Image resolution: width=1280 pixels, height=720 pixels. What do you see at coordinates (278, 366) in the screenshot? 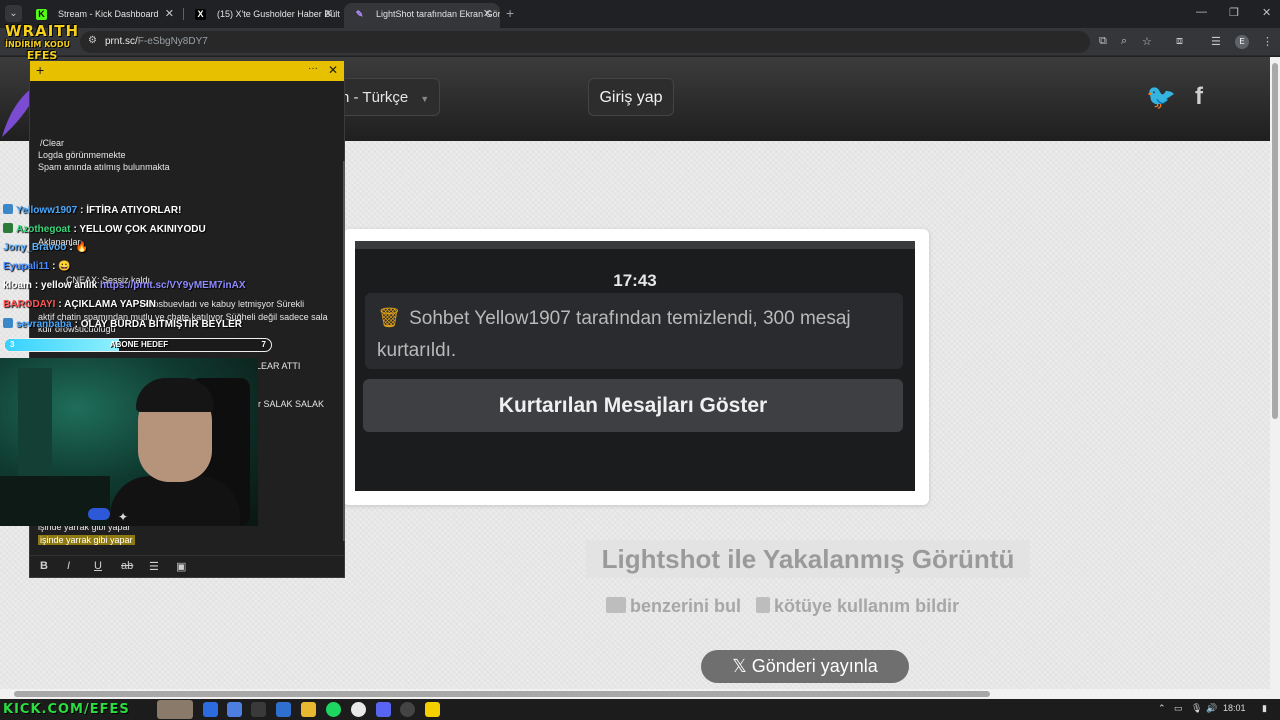
I see `note-line: LEAR ATTI` at bounding box center [278, 366].